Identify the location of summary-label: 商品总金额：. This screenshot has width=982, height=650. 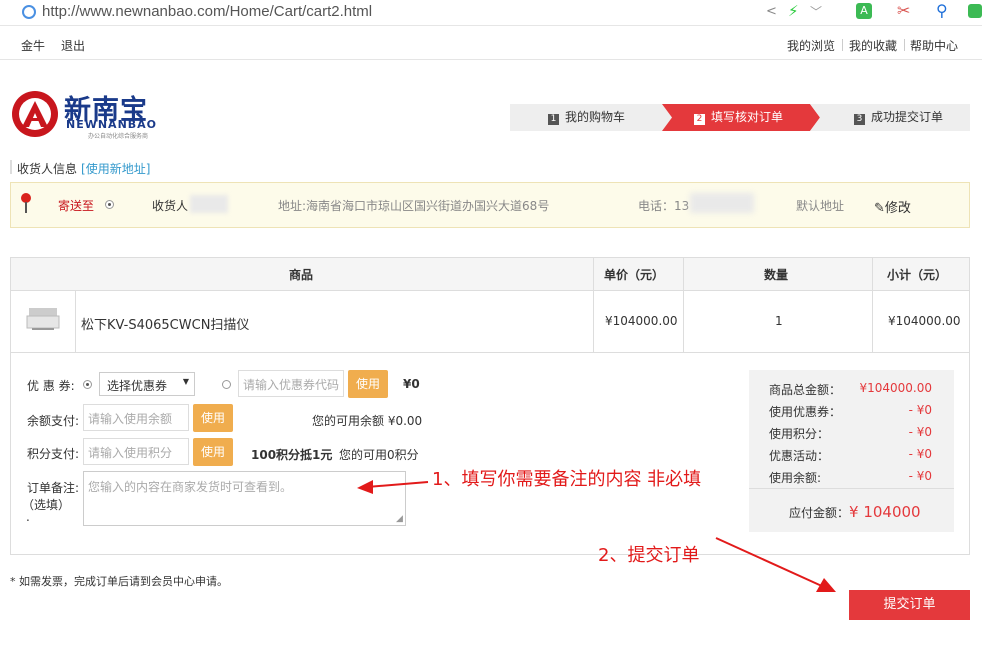
(805, 390).